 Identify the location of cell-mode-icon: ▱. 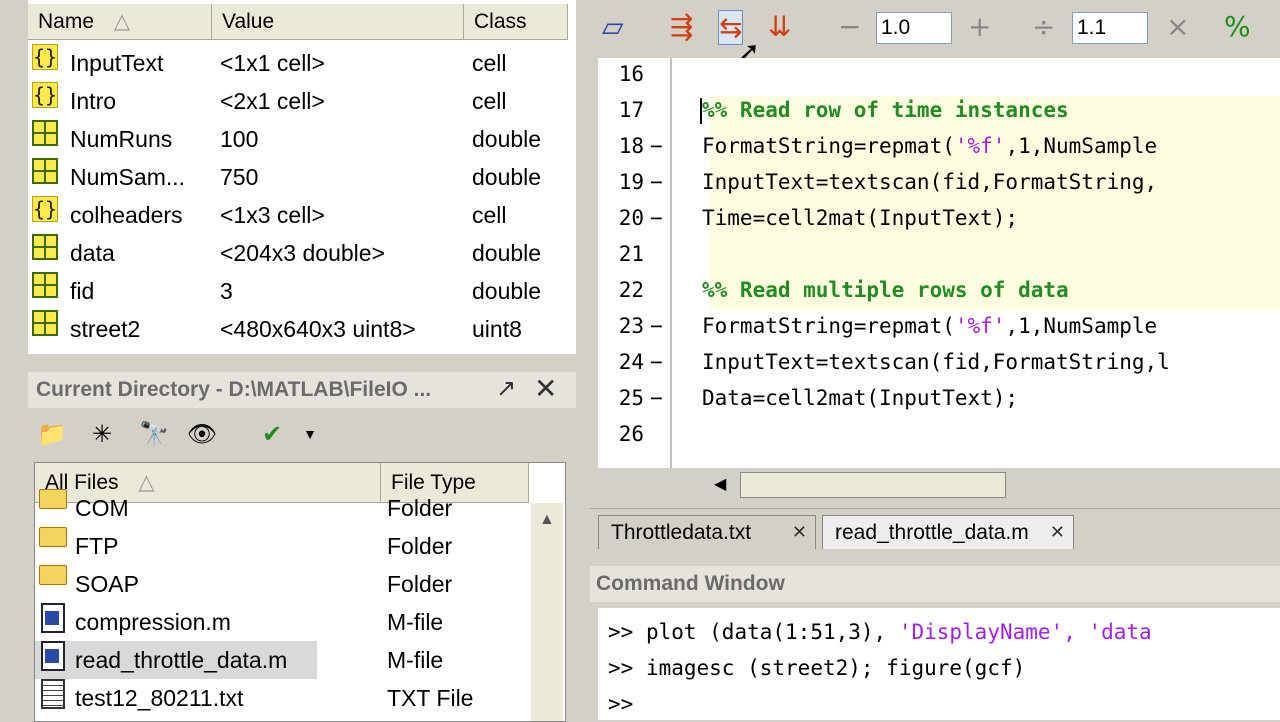
(613, 26).